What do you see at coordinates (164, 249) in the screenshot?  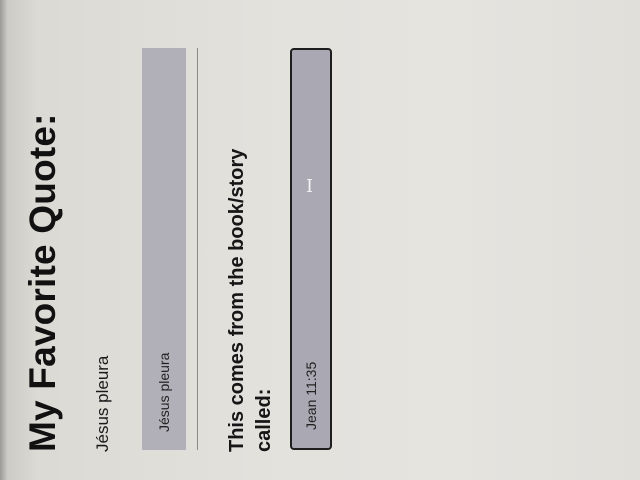 I see `quote-input: Jésus pleura` at bounding box center [164, 249].